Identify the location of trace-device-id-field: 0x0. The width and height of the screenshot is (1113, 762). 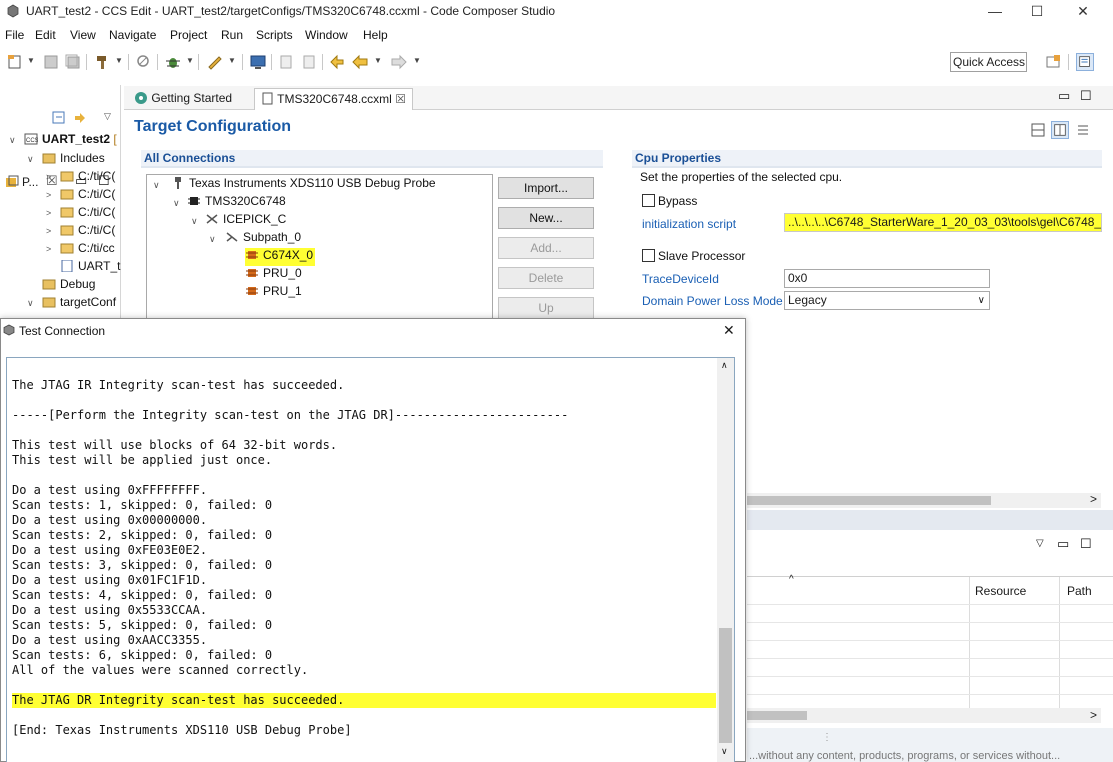
(887, 278).